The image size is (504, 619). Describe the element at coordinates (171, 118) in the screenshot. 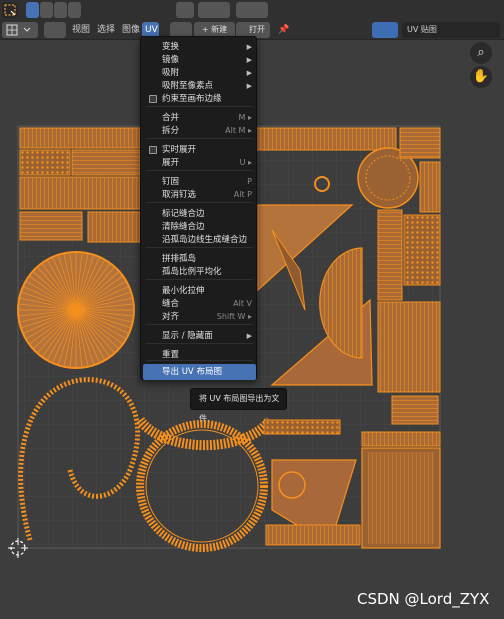

I see `menu-item-label: 合并` at that location.